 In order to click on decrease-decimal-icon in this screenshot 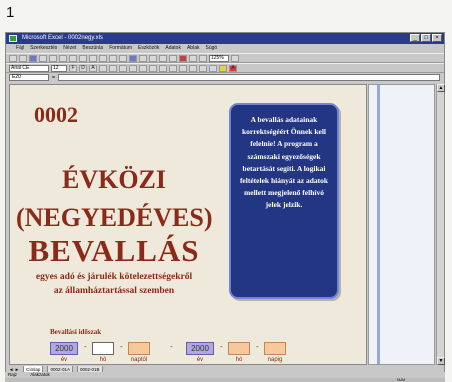, I will do `click(183, 68)`.